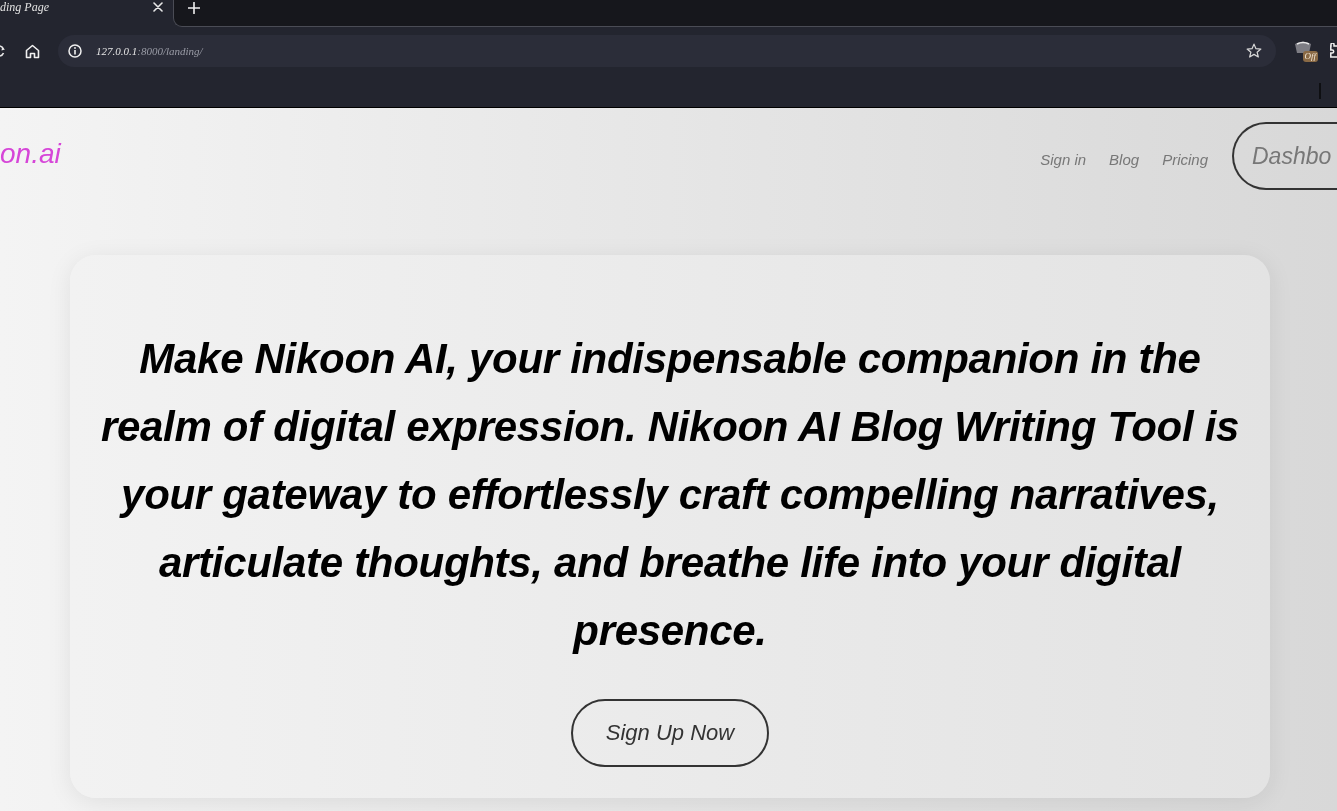  I want to click on nav-link: Pricing, so click(1185, 156).